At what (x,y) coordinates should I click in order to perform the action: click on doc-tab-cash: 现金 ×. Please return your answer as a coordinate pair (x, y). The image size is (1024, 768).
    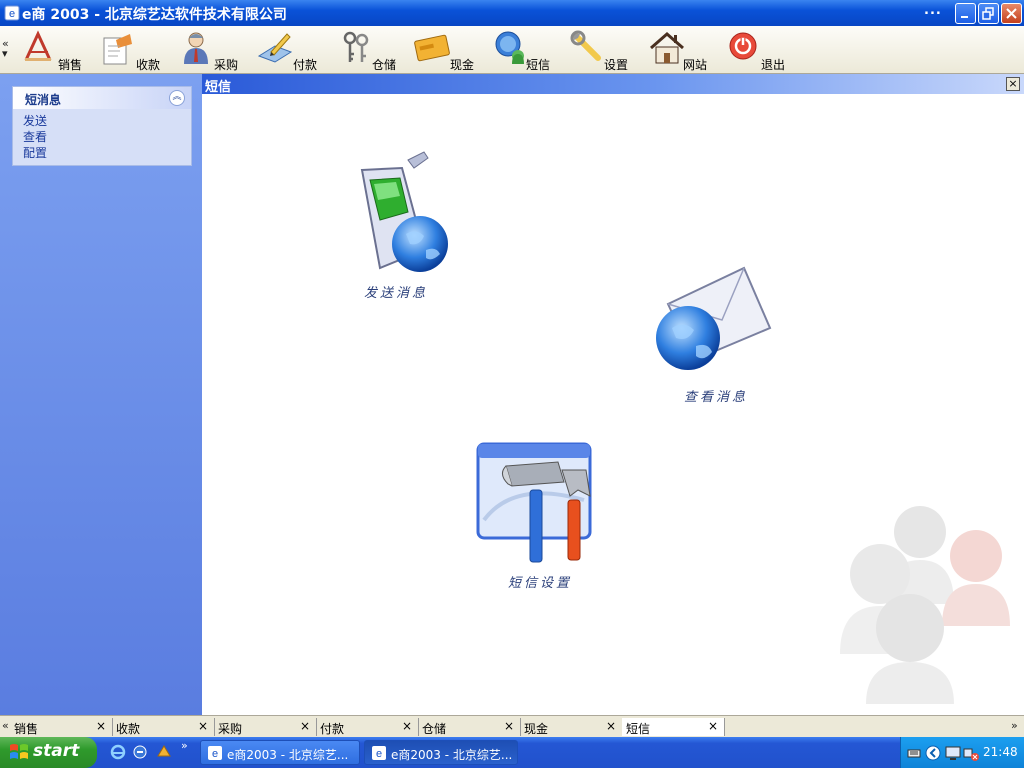
    Looking at the image, I should click on (571, 727).